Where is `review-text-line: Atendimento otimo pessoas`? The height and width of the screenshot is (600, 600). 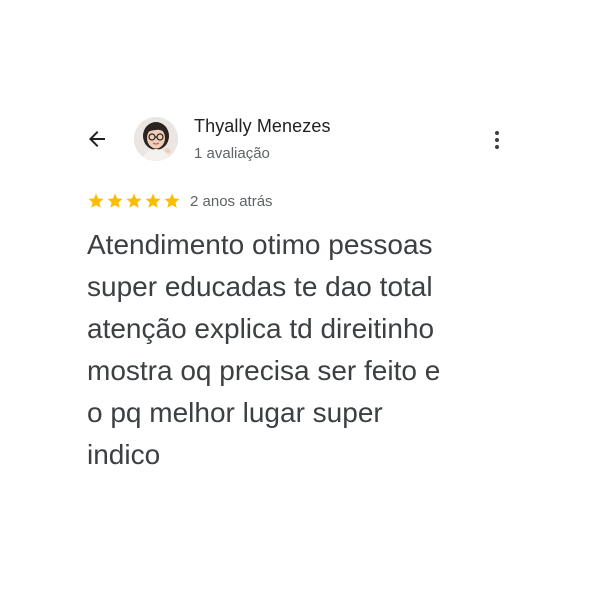
review-text-line: Atendimento otimo pessoas is located at coordinates (260, 244).